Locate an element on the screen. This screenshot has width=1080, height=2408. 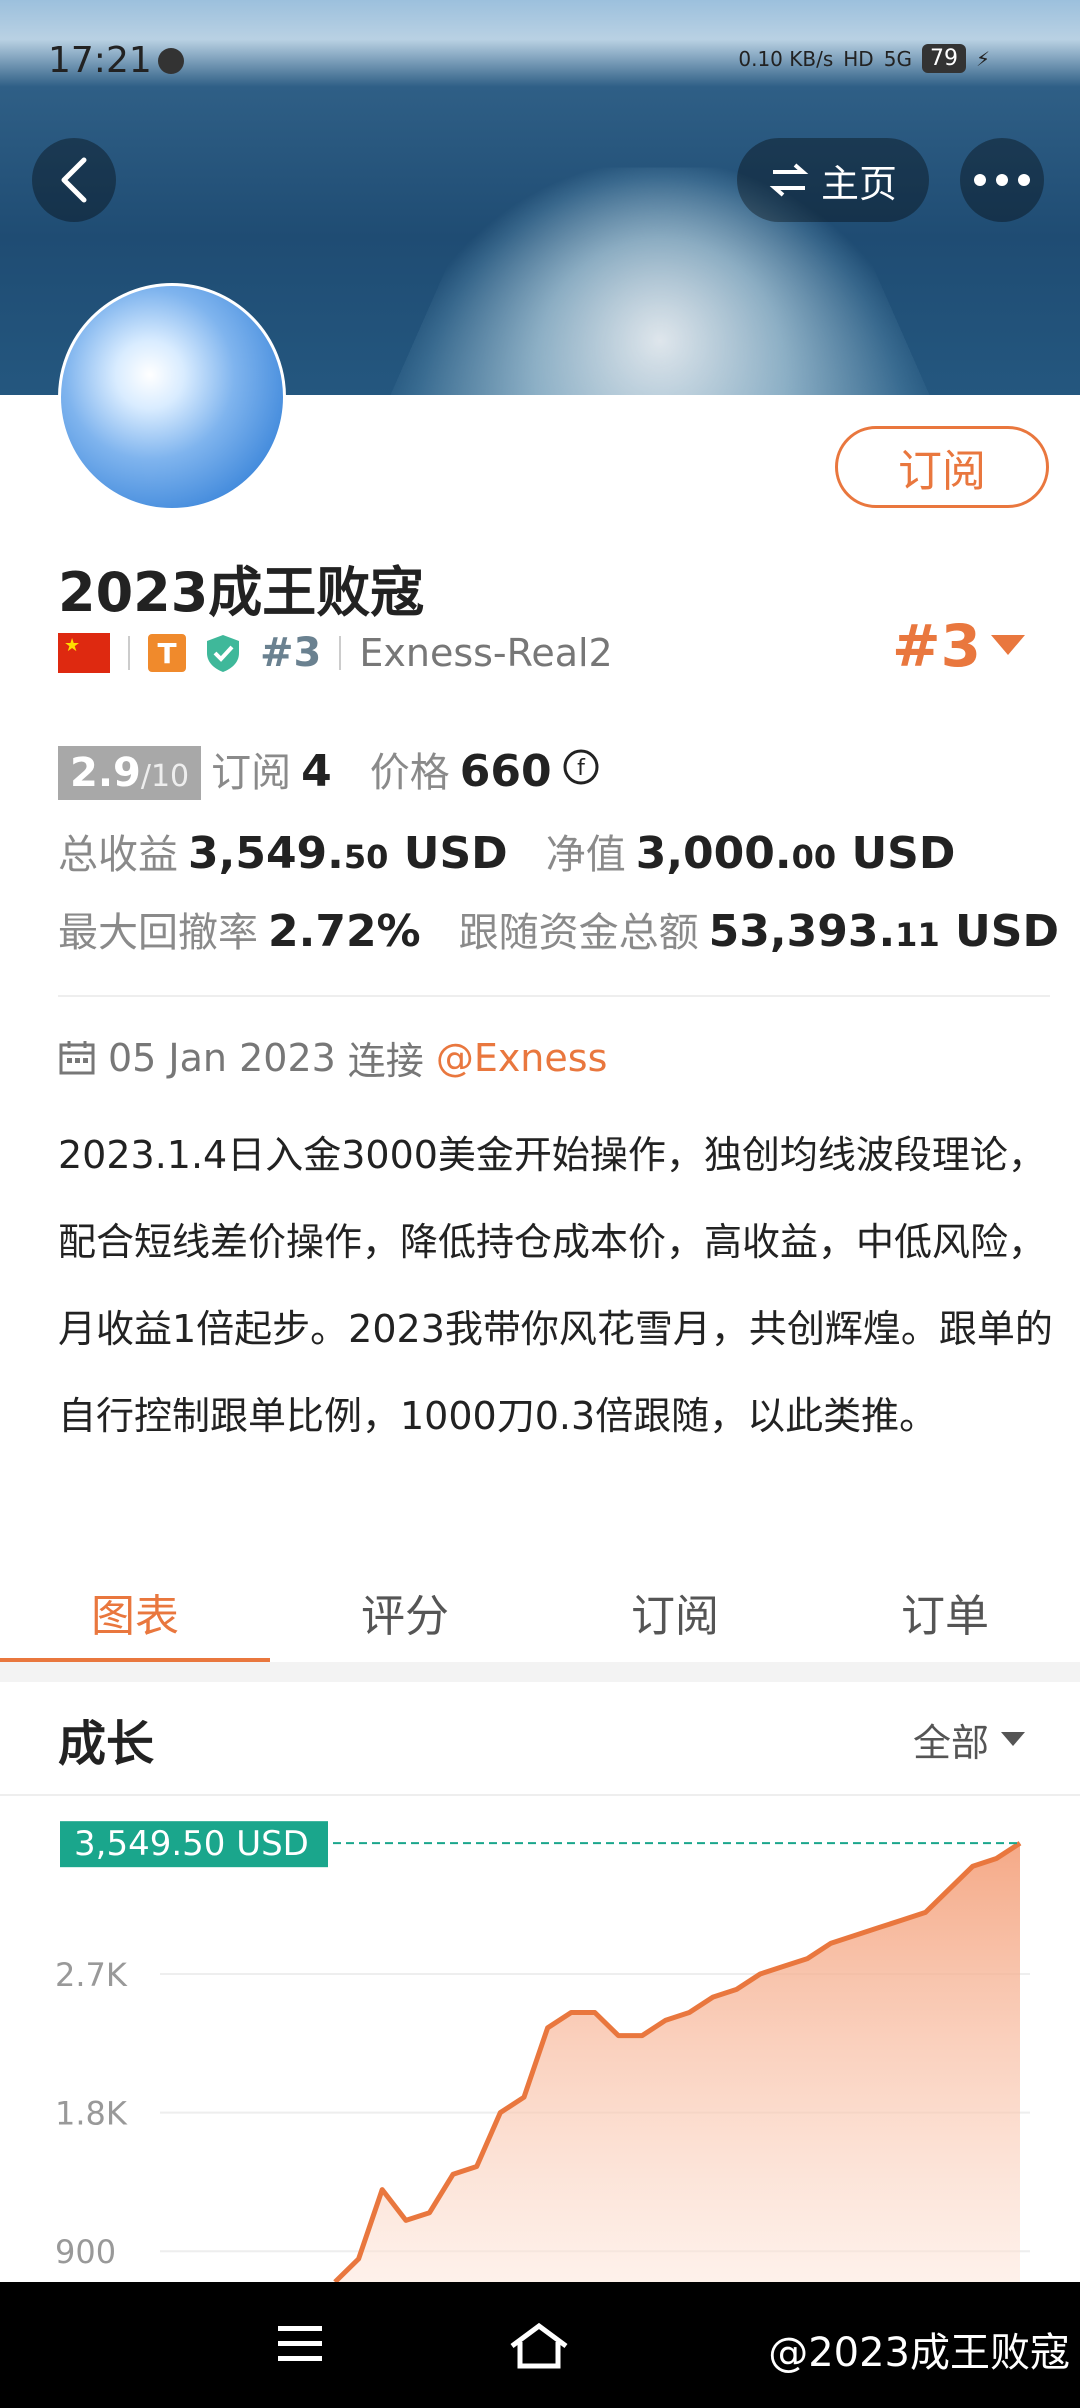
status-indicators: 0.10 KB/s HD 5G 79 ⚡ is located at coordinates (864, 58).